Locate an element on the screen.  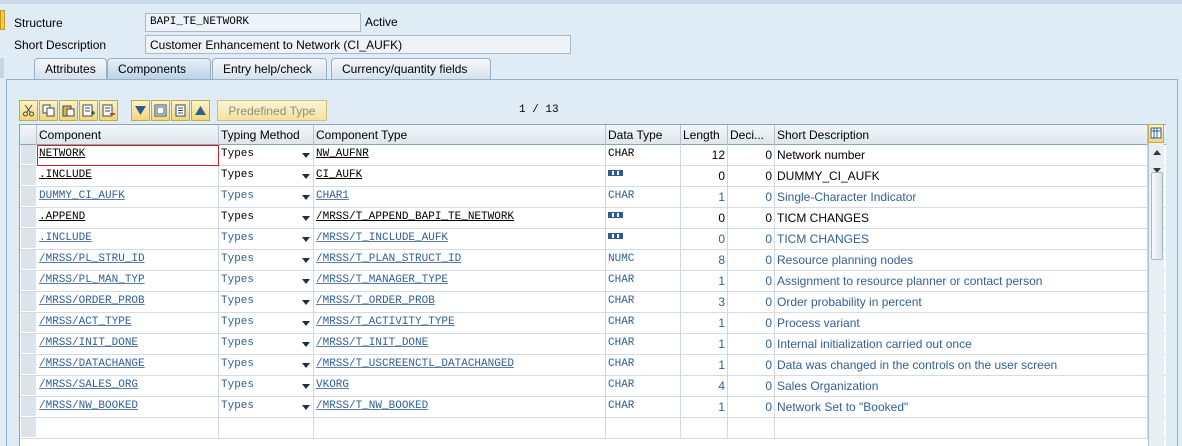
cell-component: /MRSS/PL_STRU_ID is located at coordinates (128, 260).